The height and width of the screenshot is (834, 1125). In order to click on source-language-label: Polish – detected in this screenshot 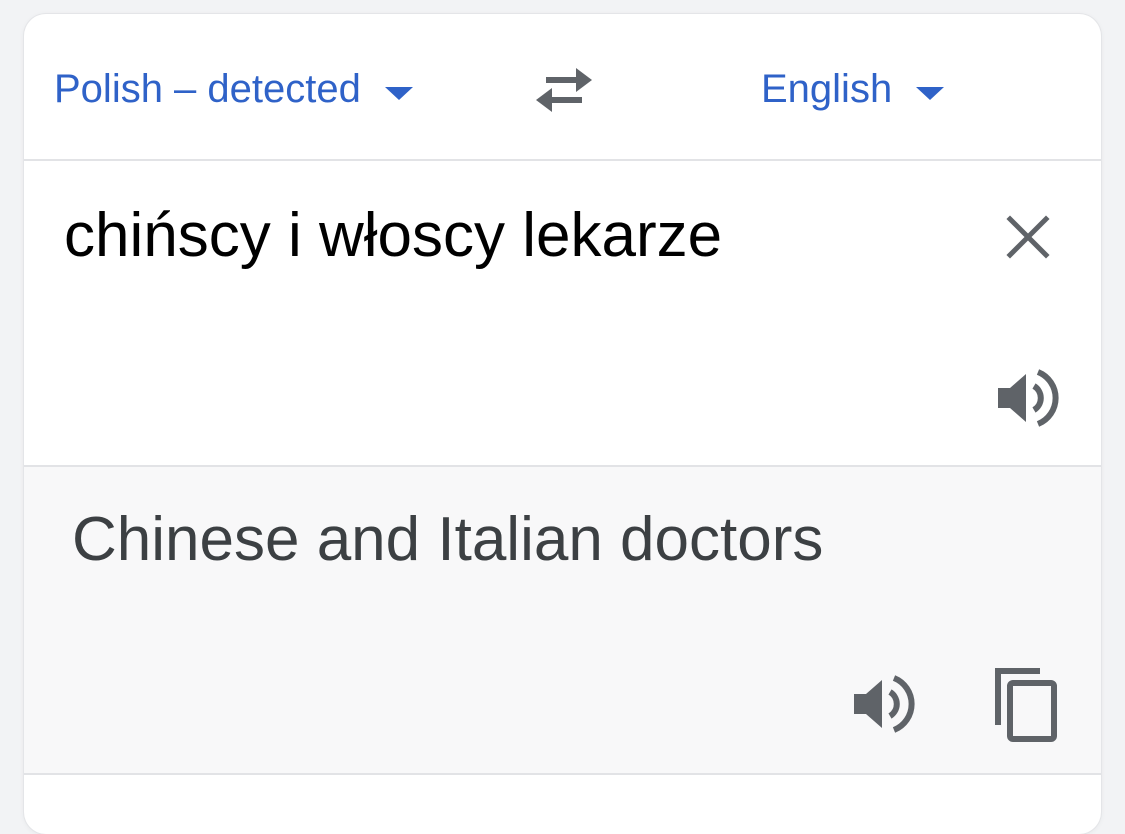, I will do `click(207, 89)`.